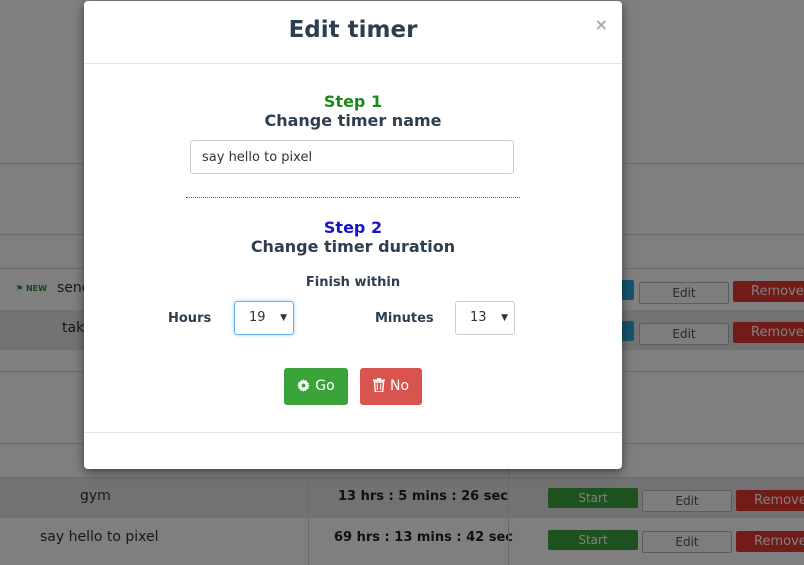 The height and width of the screenshot is (565, 804). I want to click on no-button: No, so click(391, 386).